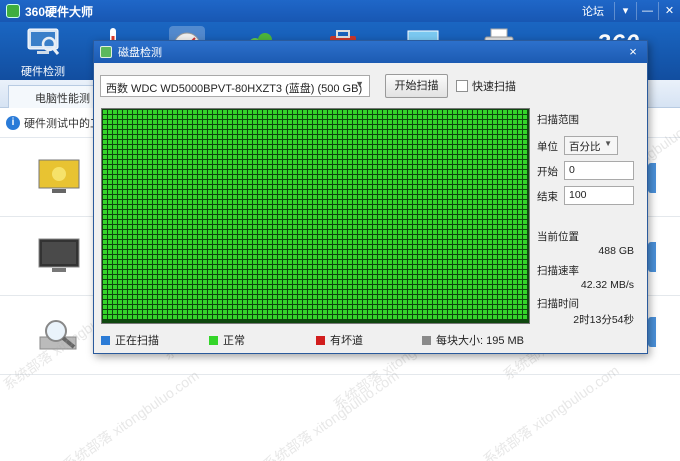 This screenshot has height=461, width=680. What do you see at coordinates (43, 51) in the screenshot?
I see `toolbar-hardware-check: 硬件检测` at bounding box center [43, 51].